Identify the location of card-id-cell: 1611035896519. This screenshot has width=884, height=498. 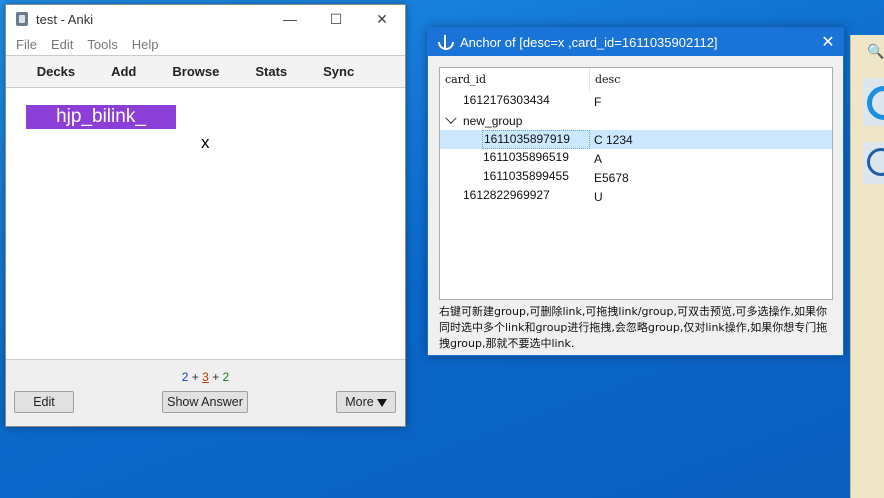
(526, 157).